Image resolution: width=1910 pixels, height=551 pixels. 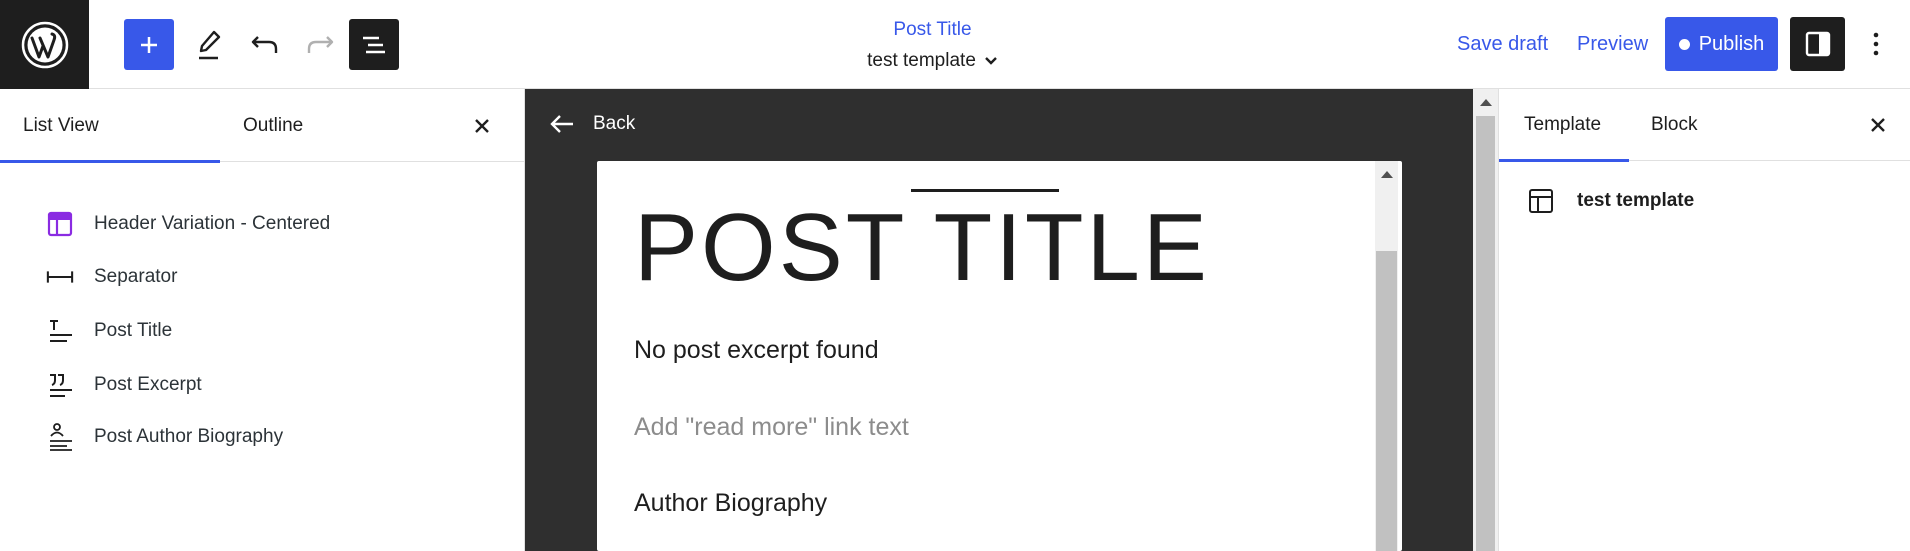 I want to click on author-biography-block: Author Biography, so click(x=730, y=503).